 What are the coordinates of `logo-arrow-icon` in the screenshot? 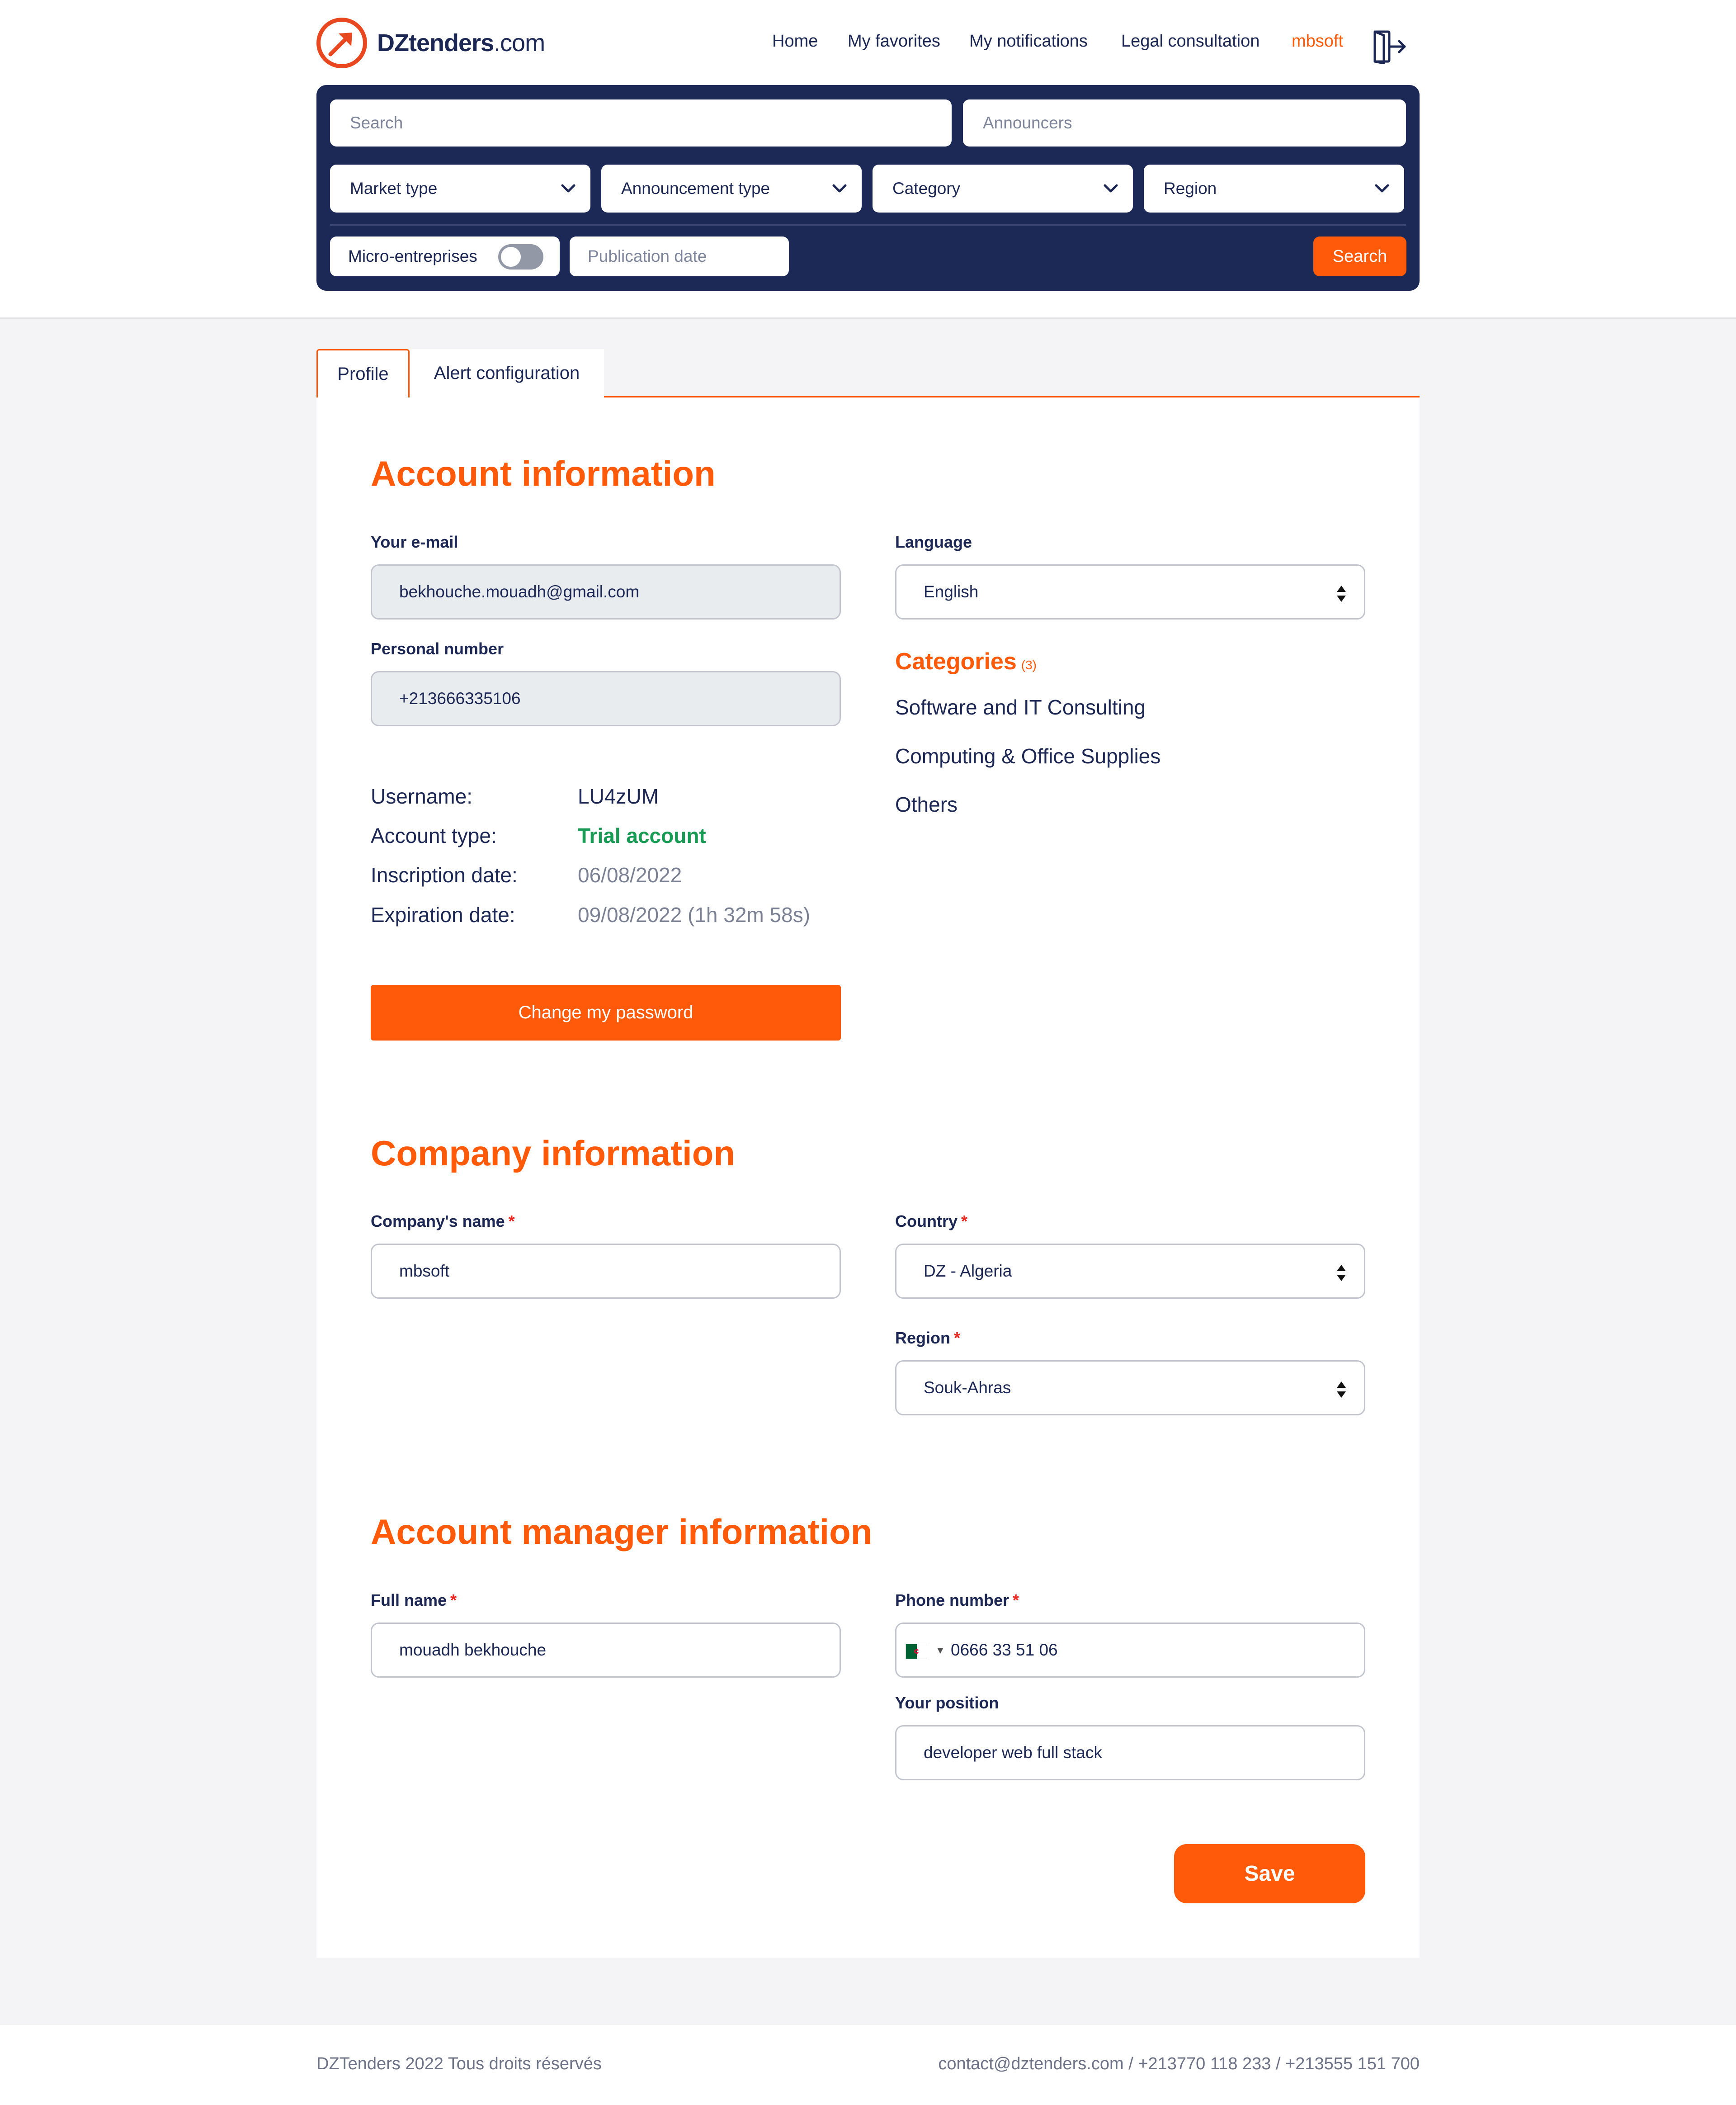 It's located at (341, 43).